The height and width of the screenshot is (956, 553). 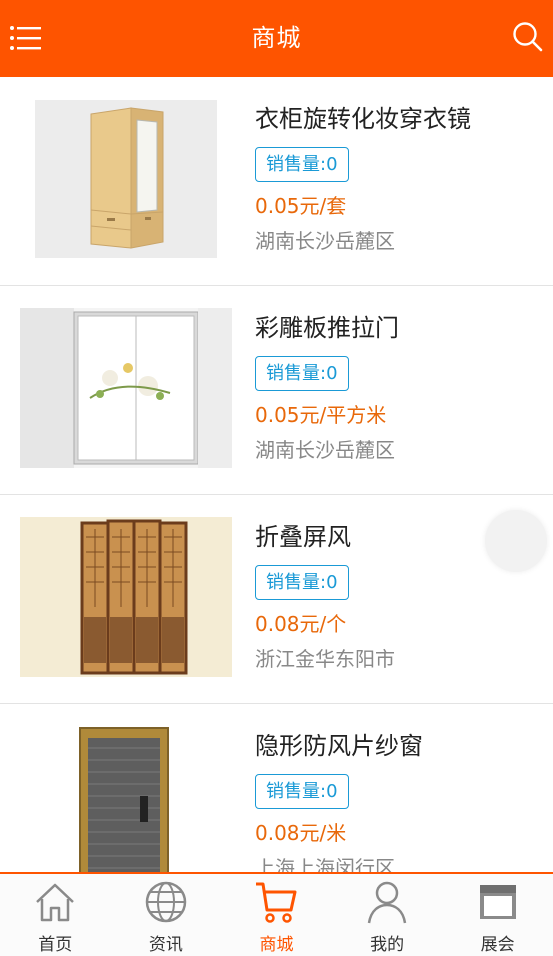 I want to click on product-price: 0.08元/个, so click(x=301, y=624).